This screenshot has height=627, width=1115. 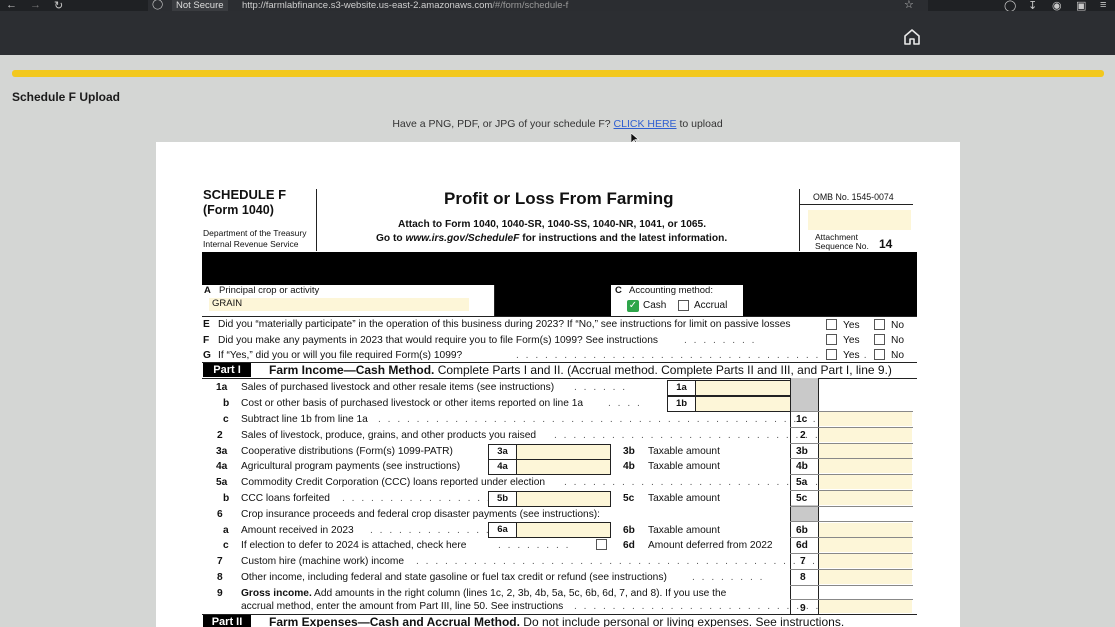 I want to click on line-e-letter: E, so click(x=206, y=324).